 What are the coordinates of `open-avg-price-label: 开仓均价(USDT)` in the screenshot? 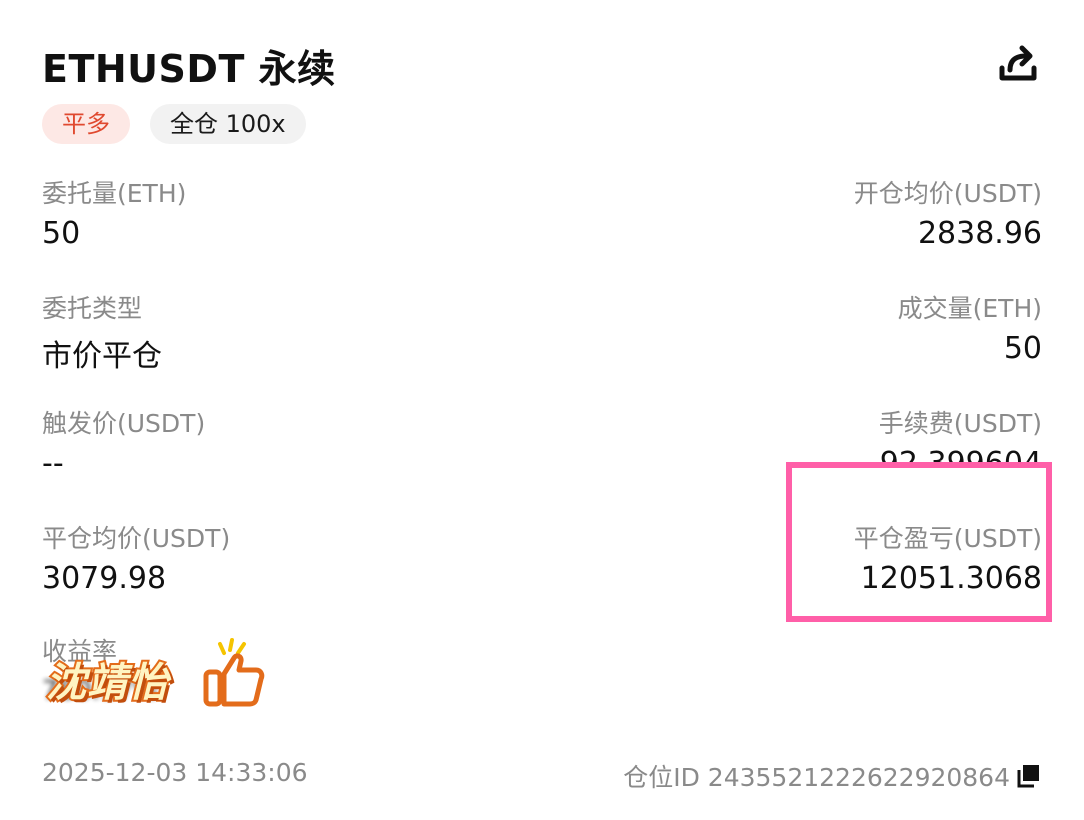 It's located at (947, 193).